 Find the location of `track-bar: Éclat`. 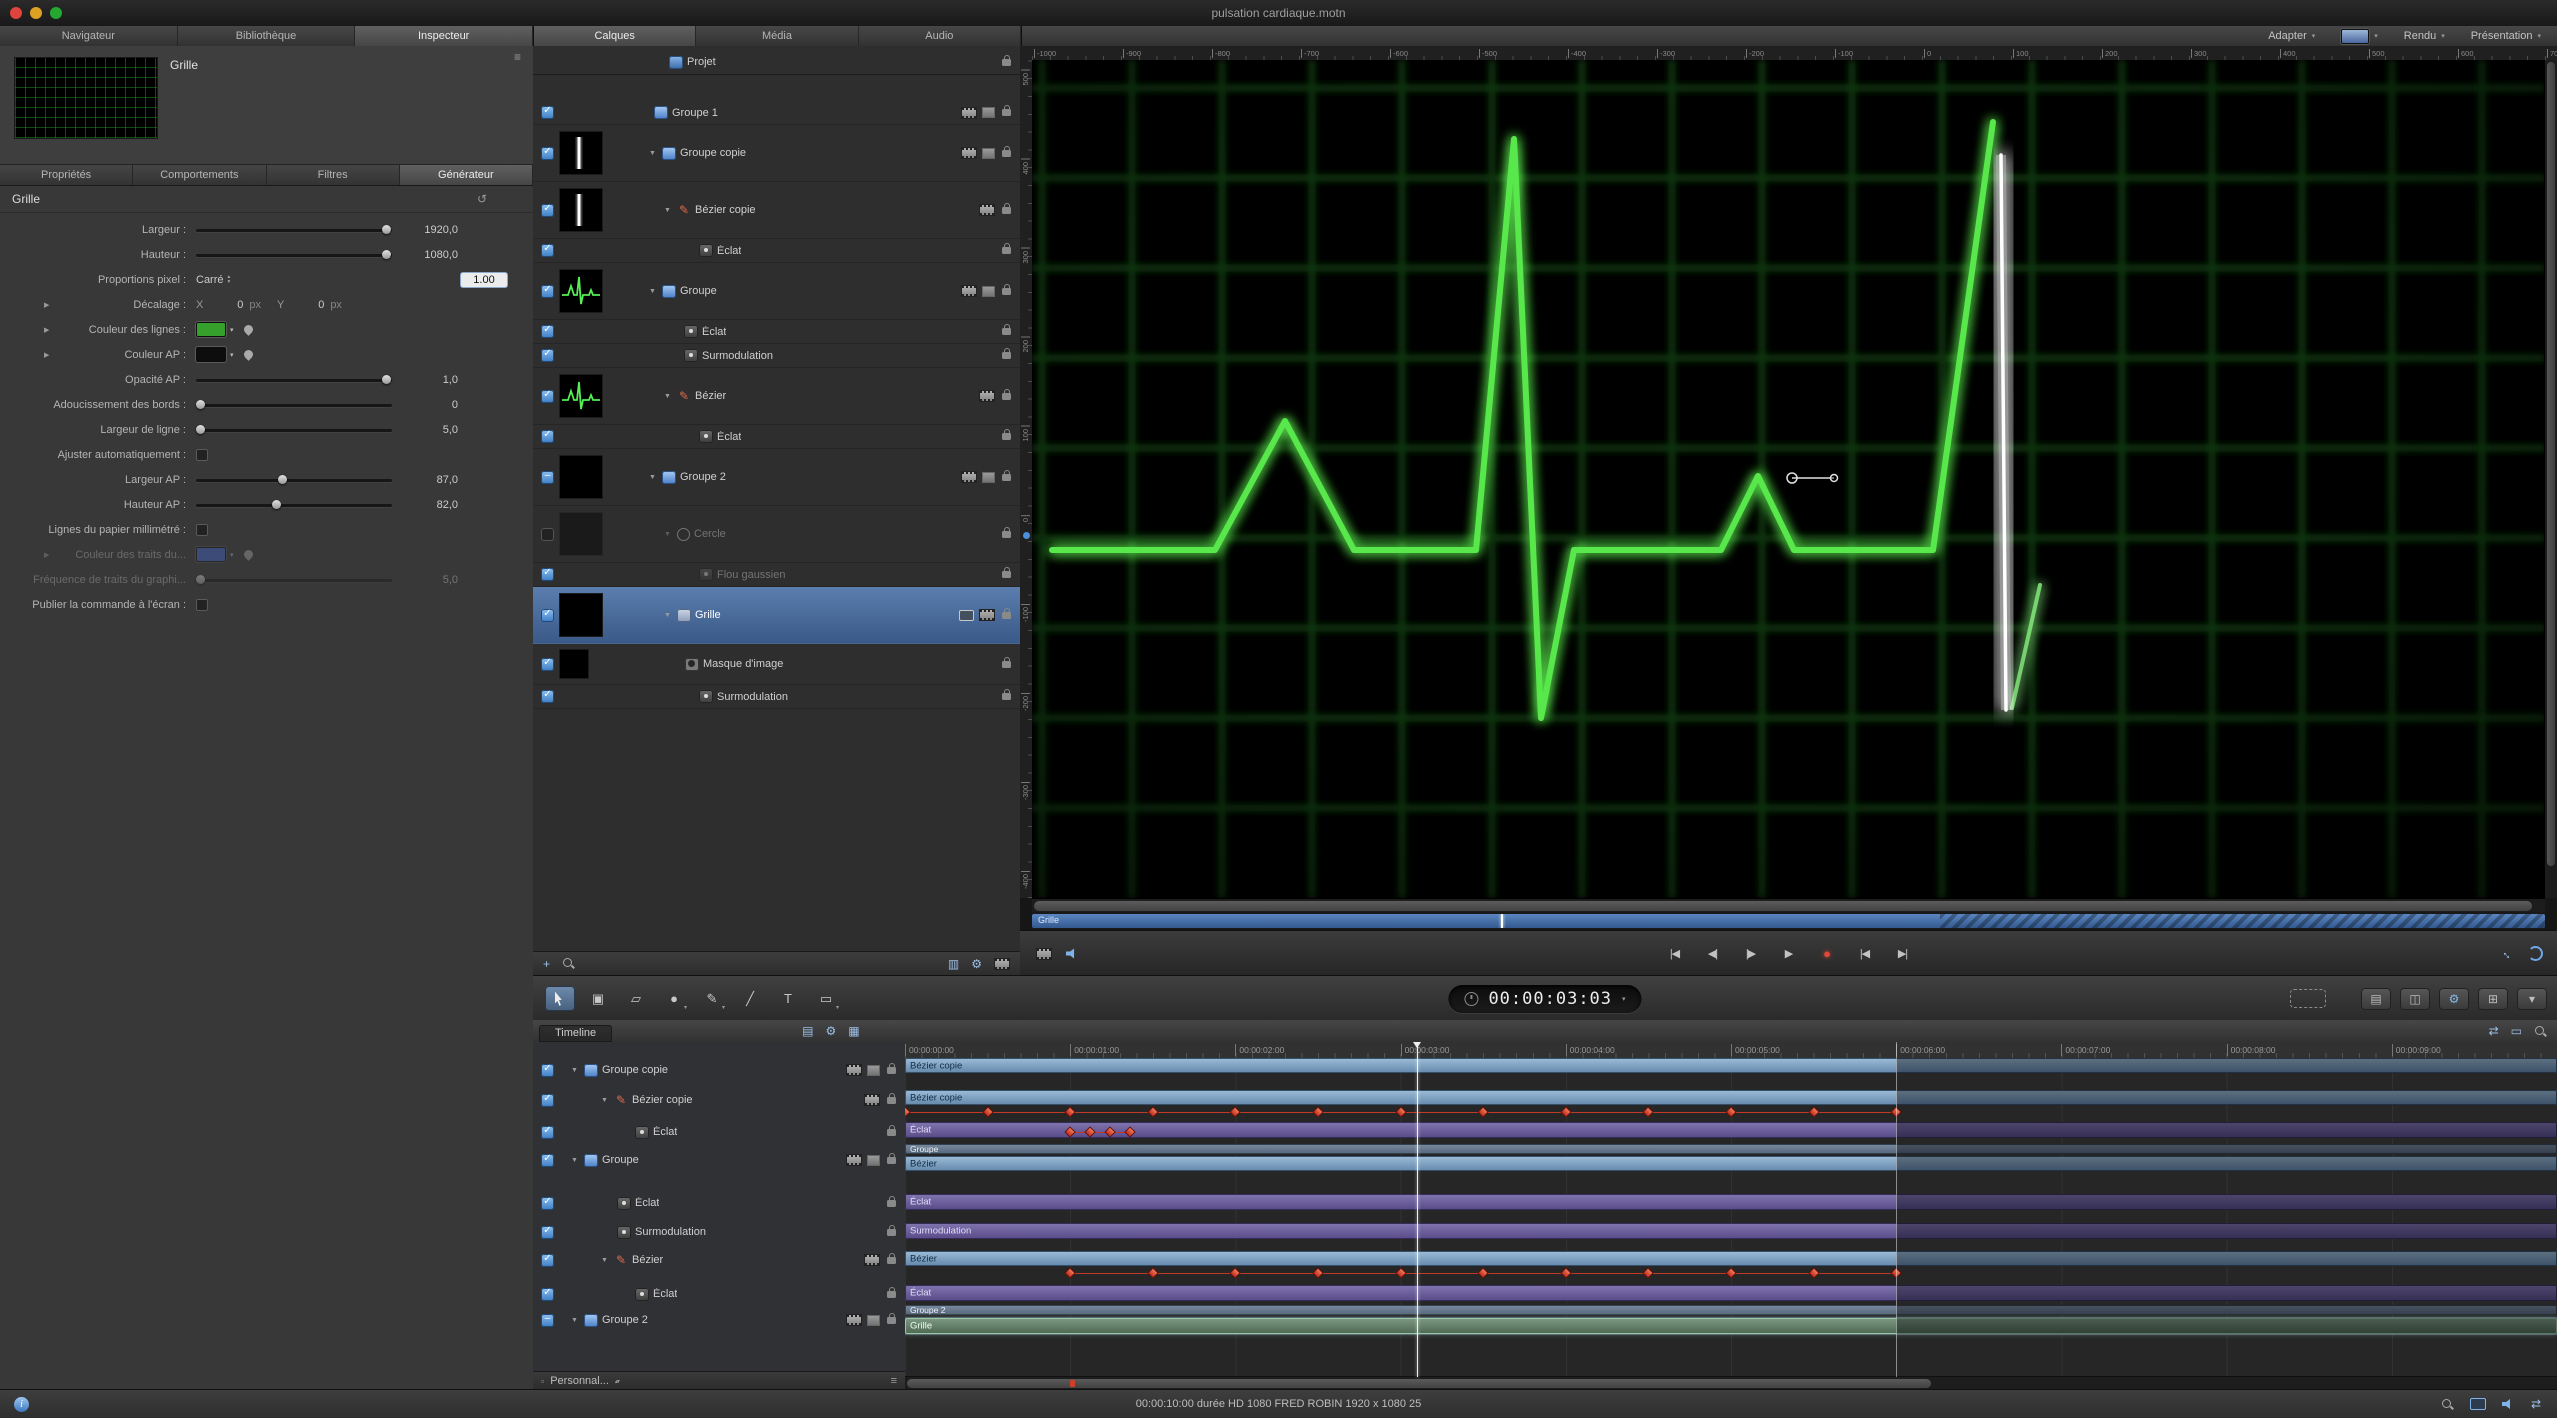

track-bar: Éclat is located at coordinates (1731, 1293).